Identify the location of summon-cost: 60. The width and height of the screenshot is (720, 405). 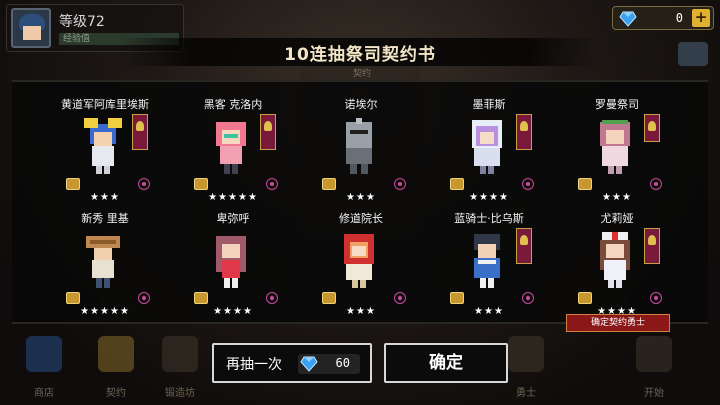
(329, 364).